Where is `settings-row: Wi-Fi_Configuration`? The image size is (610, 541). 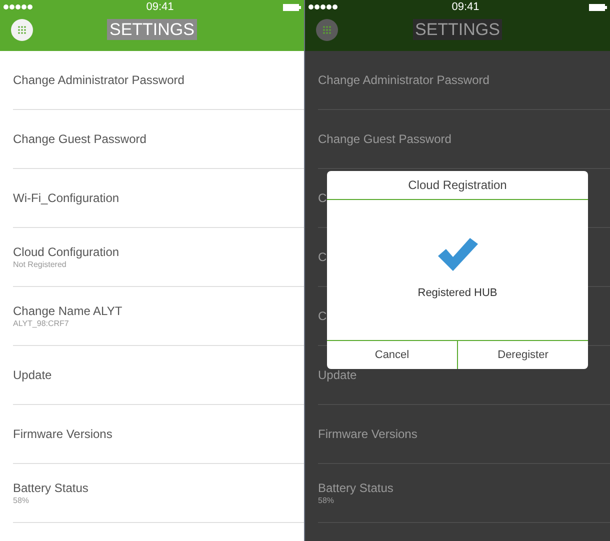
settings-row: Wi-Fi_Configuration is located at coordinates (158, 198).